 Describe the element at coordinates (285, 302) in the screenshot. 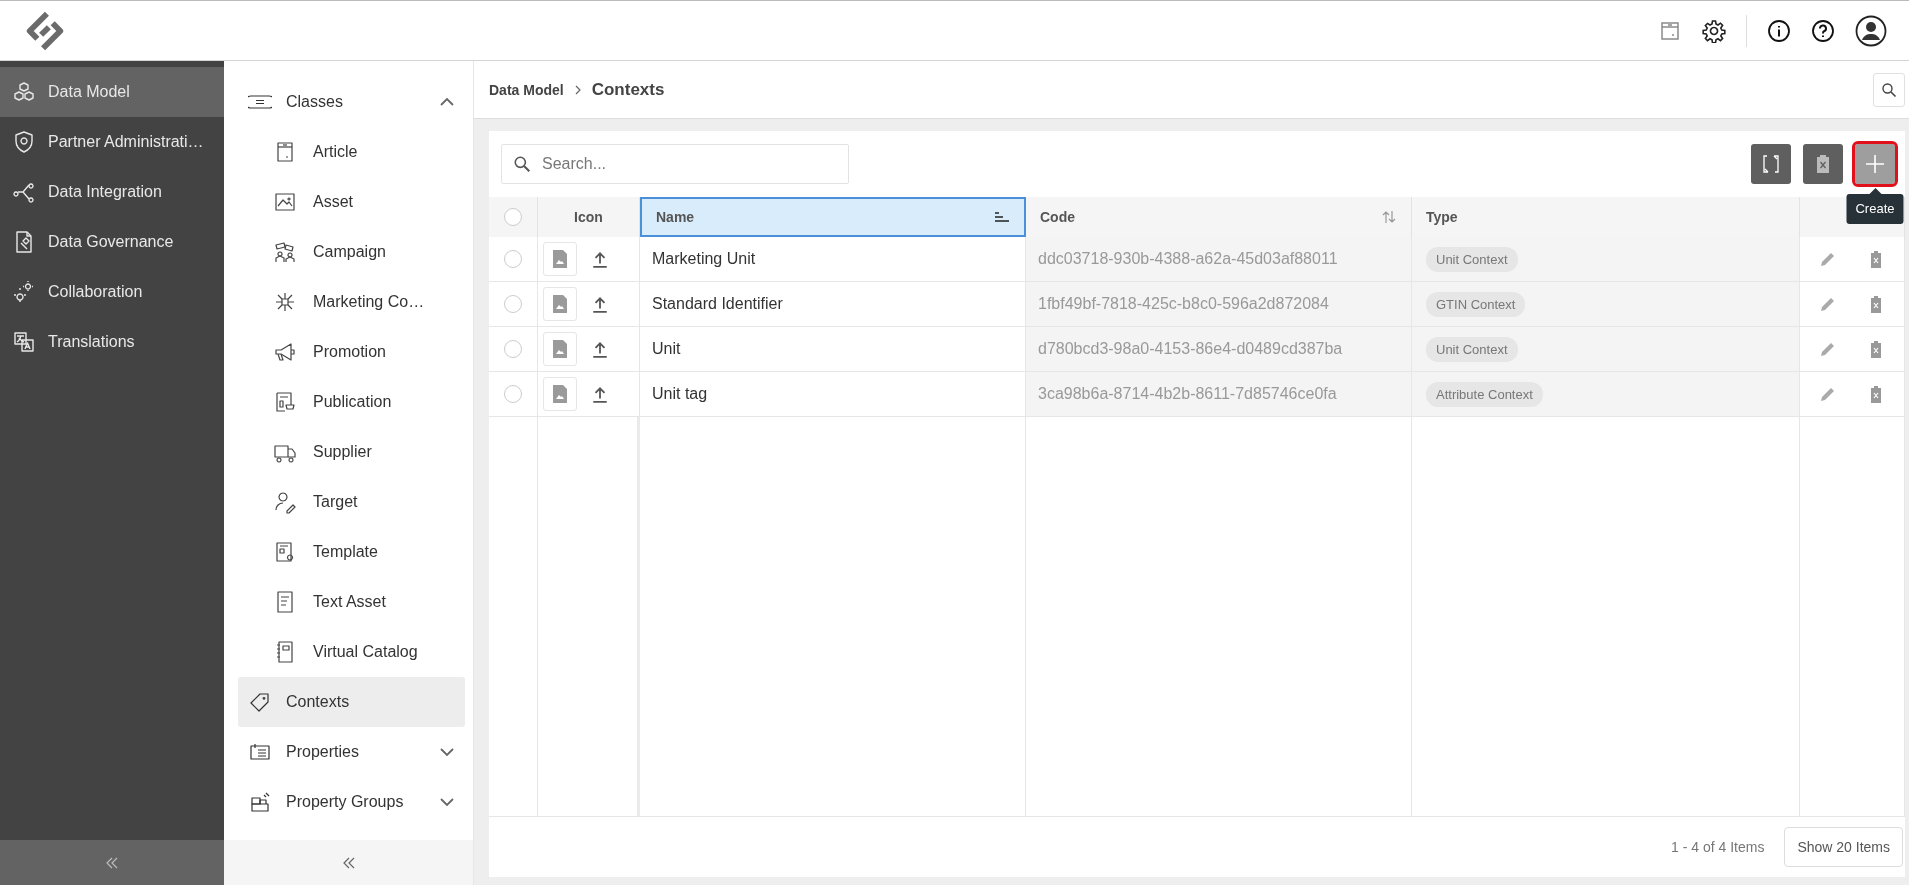

I see `network-icon` at that location.